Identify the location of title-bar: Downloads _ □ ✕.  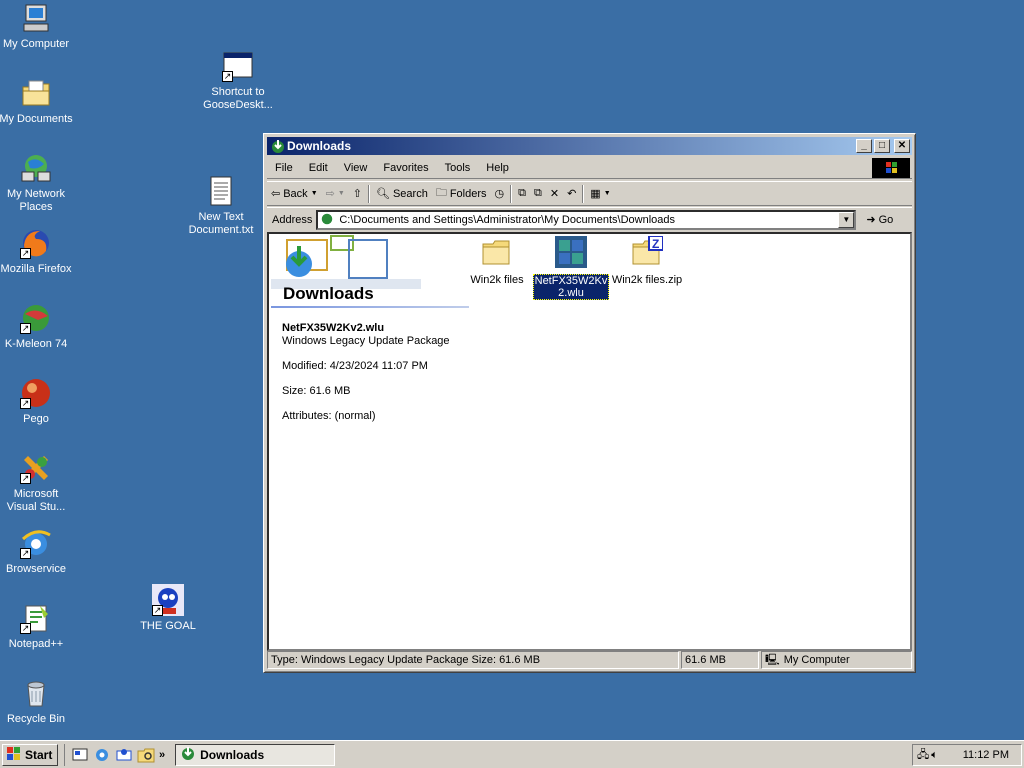
(589, 146).